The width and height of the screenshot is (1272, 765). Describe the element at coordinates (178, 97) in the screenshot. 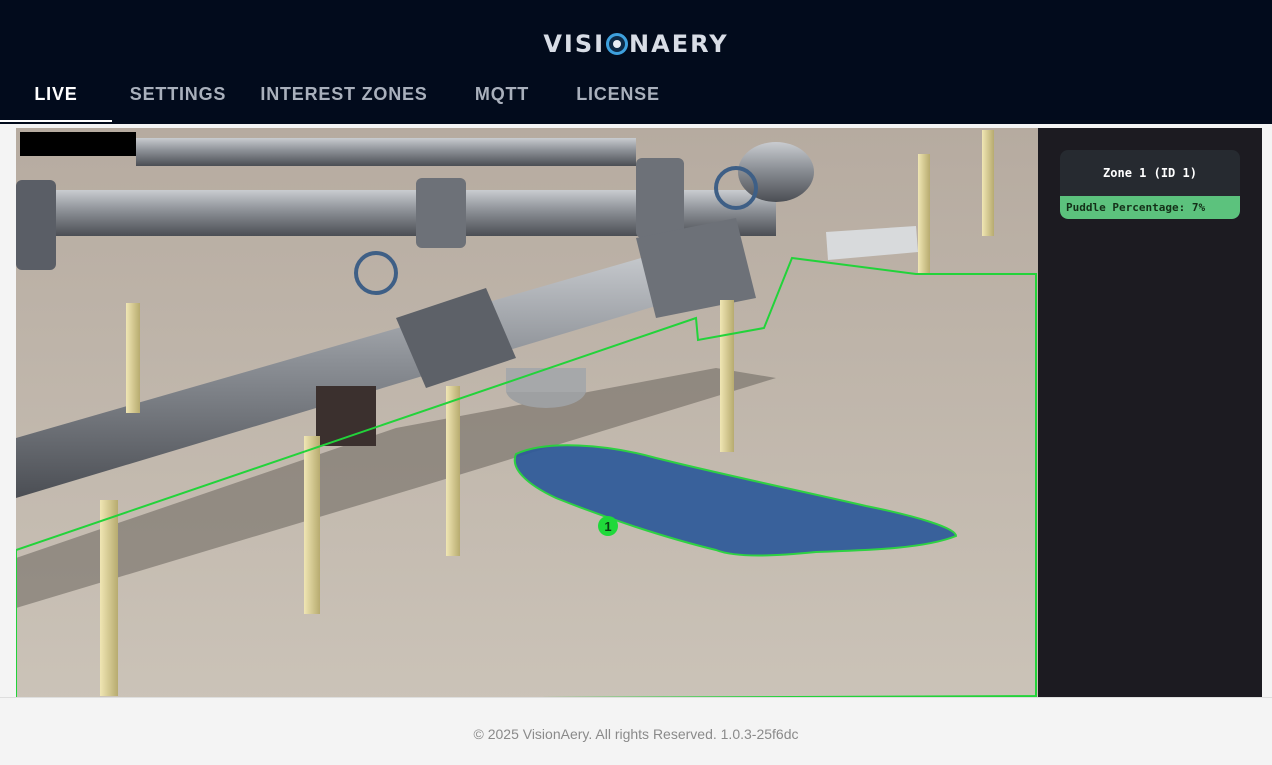

I see `tab-settings: SETTINGS` at that location.